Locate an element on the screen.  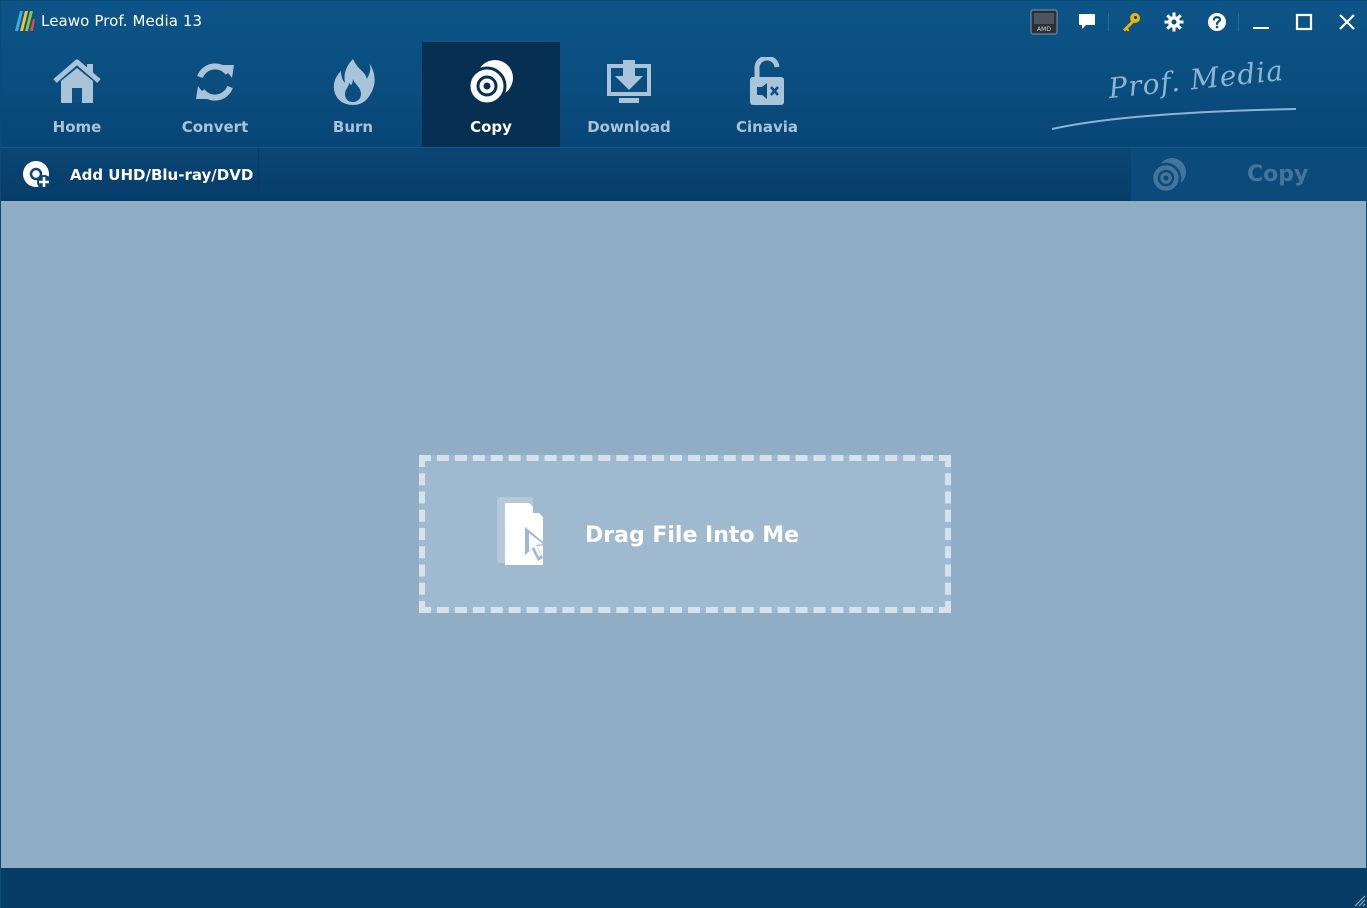
home-icon is located at coordinates (77, 81).